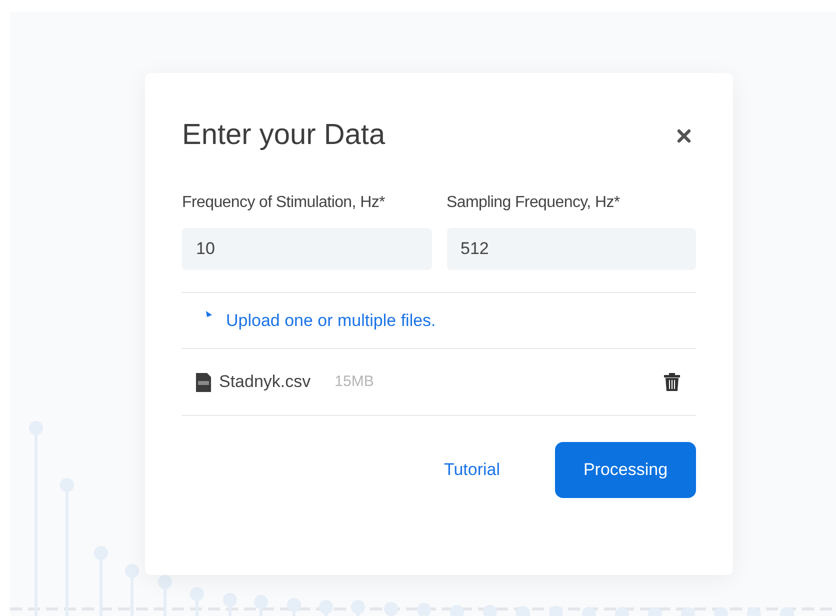 Image resolution: width=836 pixels, height=616 pixels. Describe the element at coordinates (331, 321) in the screenshot. I see `upload-link: Upload one or multiple files.` at that location.